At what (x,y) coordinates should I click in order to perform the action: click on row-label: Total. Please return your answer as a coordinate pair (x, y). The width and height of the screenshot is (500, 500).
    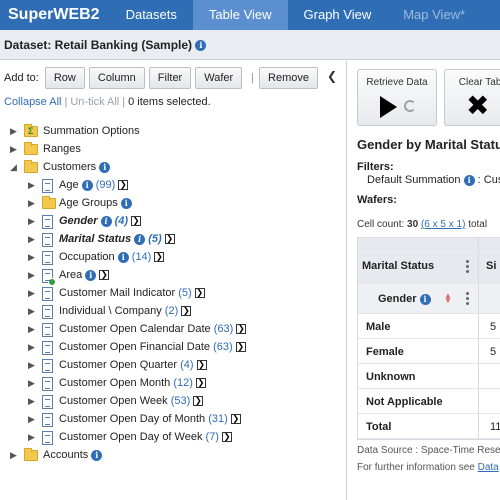
    Looking at the image, I should click on (378, 427).